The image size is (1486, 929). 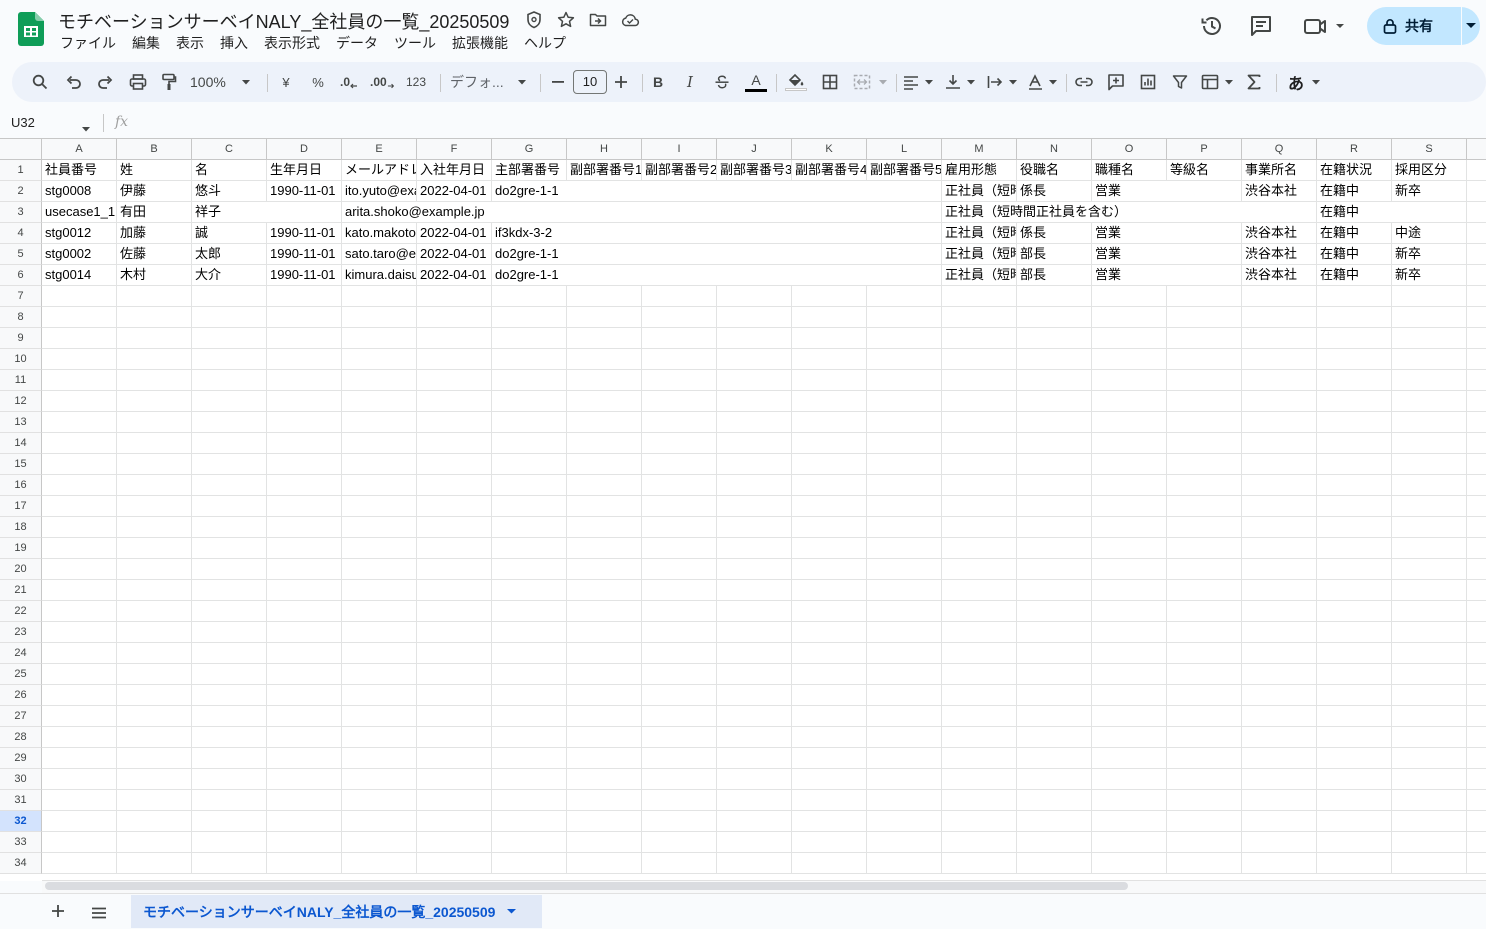 What do you see at coordinates (416, 82) in the screenshot?
I see `more-formats-button: 123` at bounding box center [416, 82].